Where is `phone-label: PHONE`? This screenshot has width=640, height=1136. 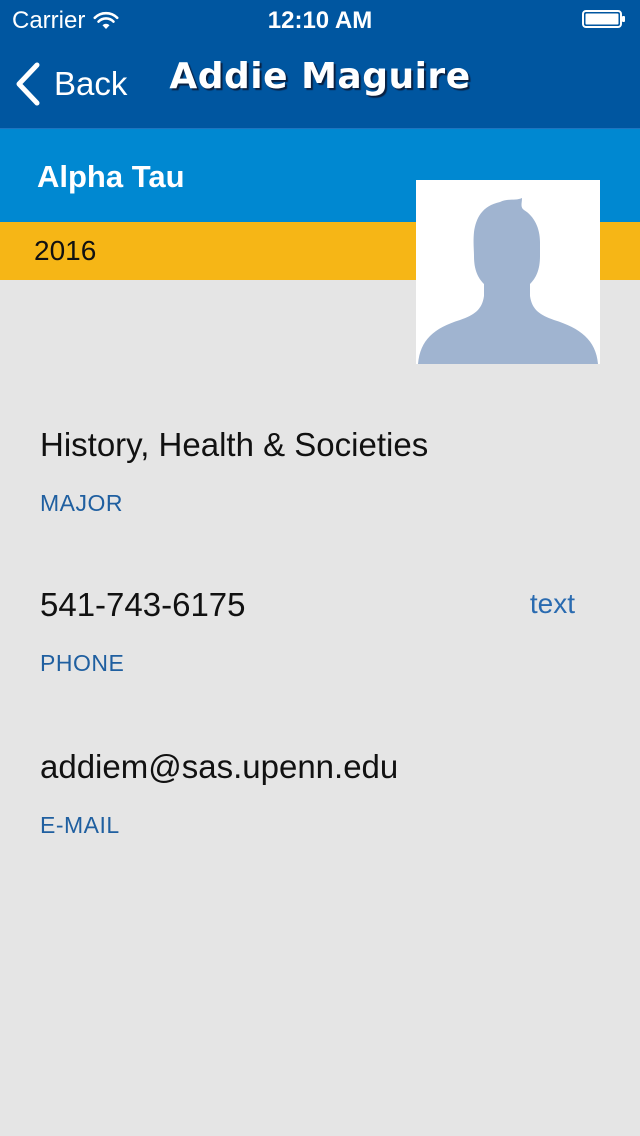 phone-label: PHONE is located at coordinates (82, 663).